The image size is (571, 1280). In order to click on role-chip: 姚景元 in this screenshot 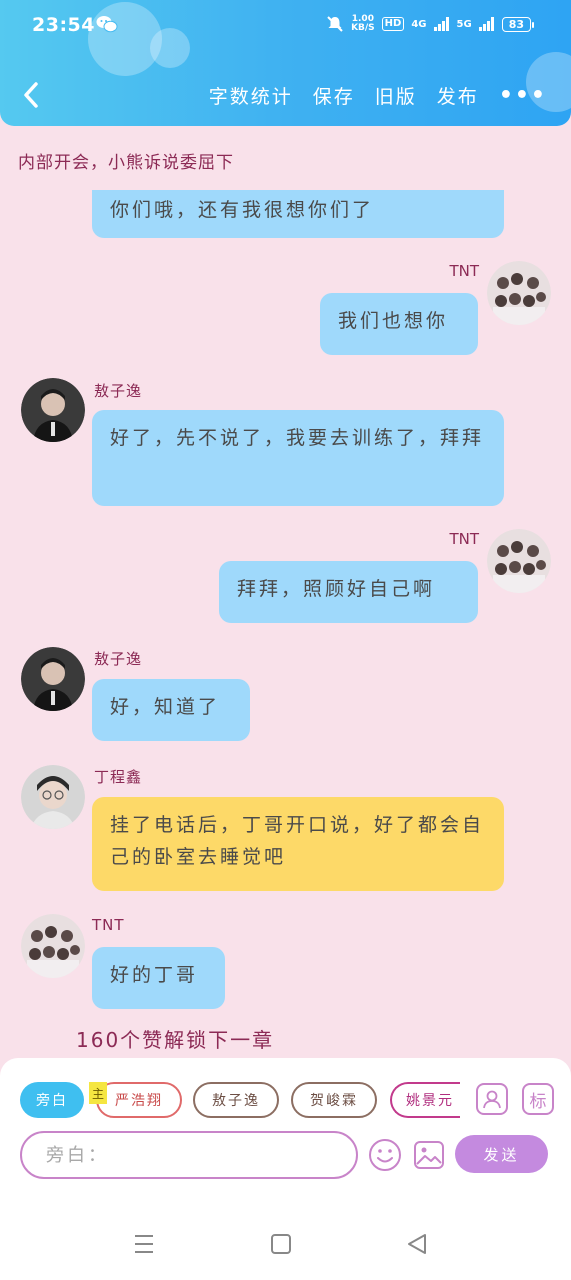, I will do `click(425, 1100)`.